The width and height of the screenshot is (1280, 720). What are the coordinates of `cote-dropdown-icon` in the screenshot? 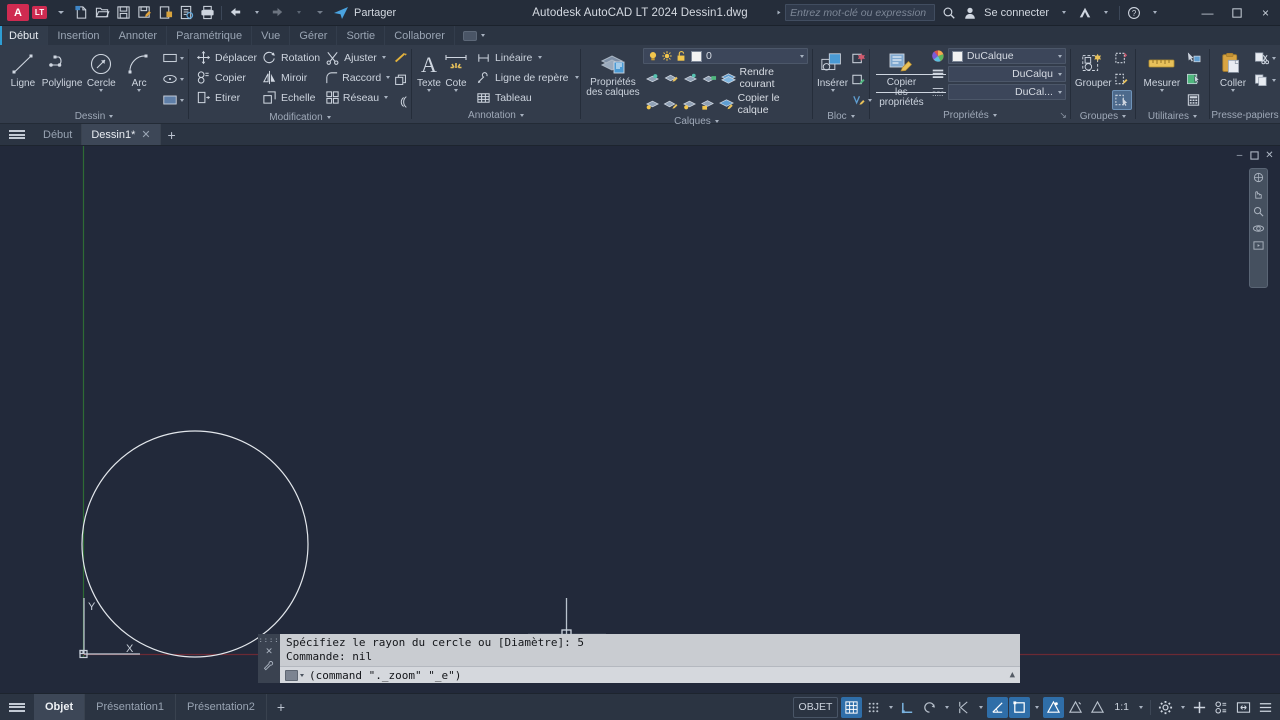 It's located at (455, 90).